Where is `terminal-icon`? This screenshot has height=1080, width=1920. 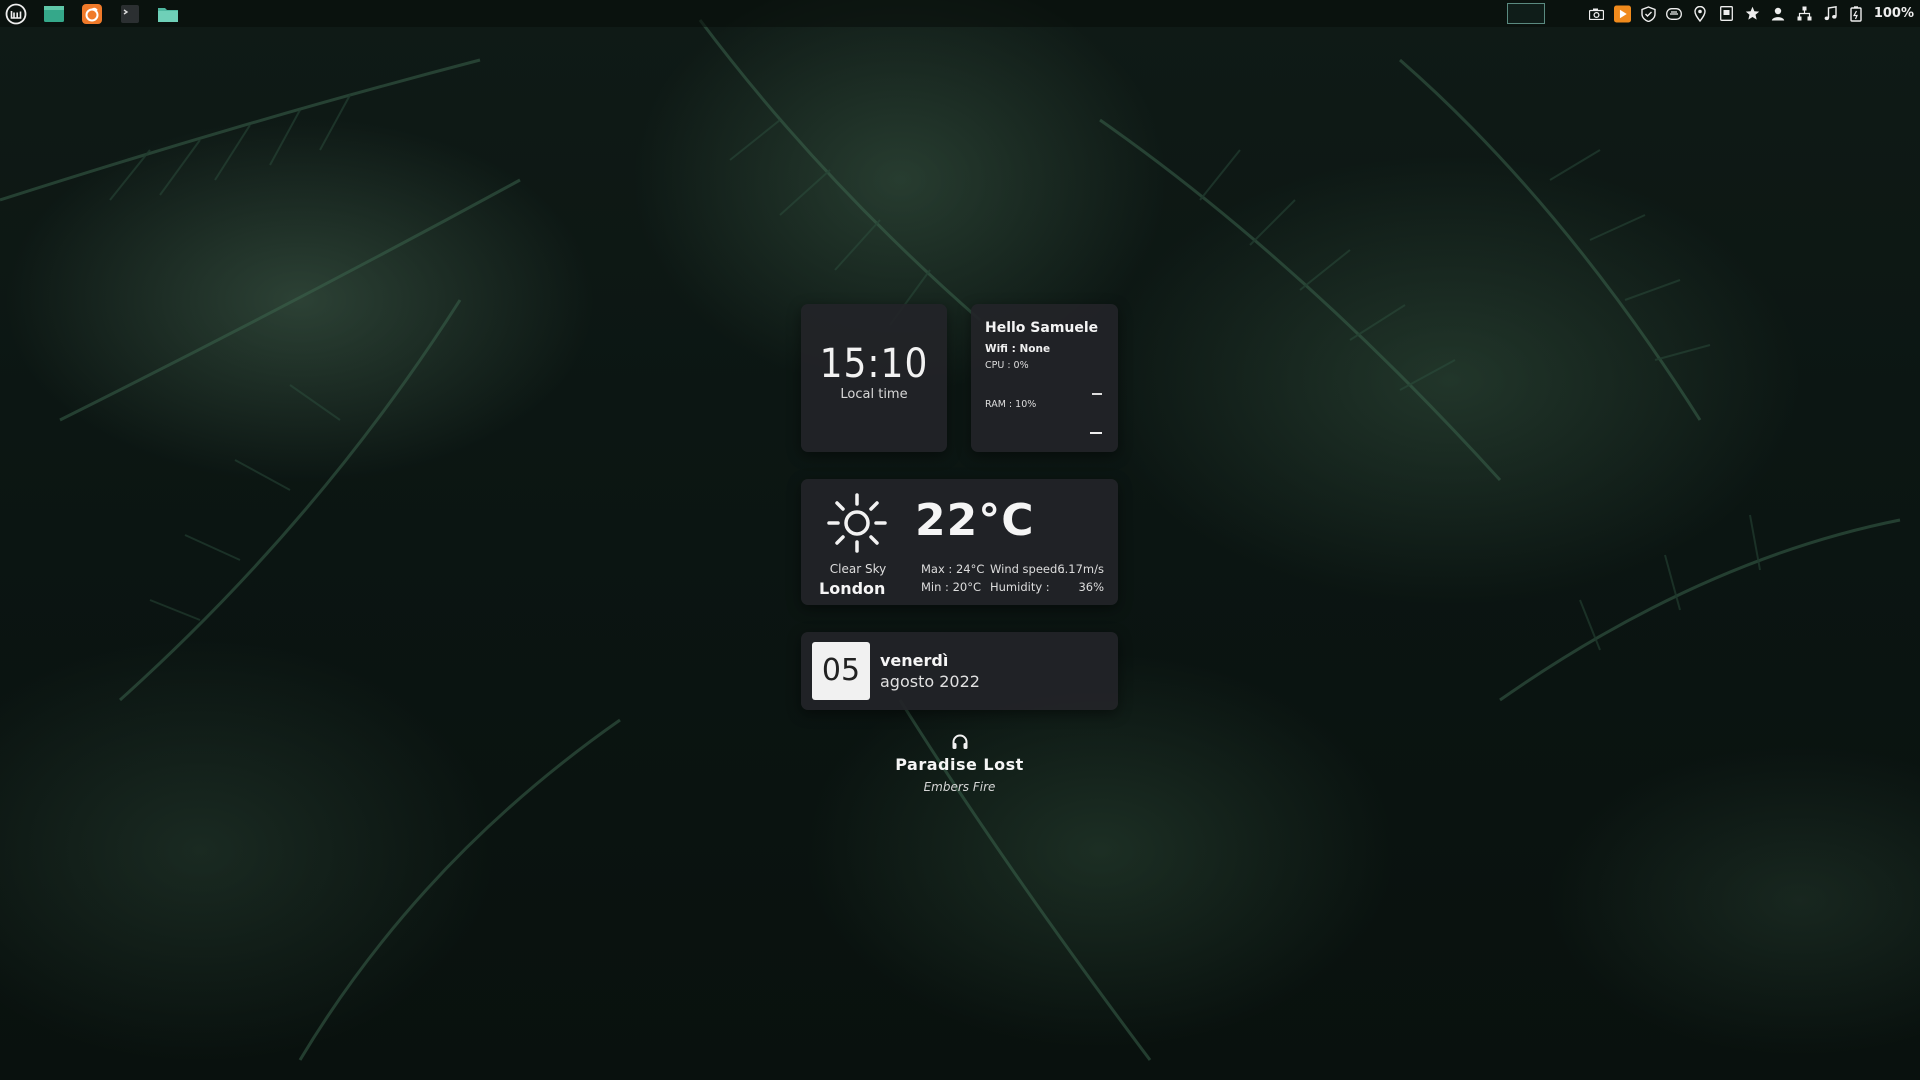 terminal-icon is located at coordinates (130, 14).